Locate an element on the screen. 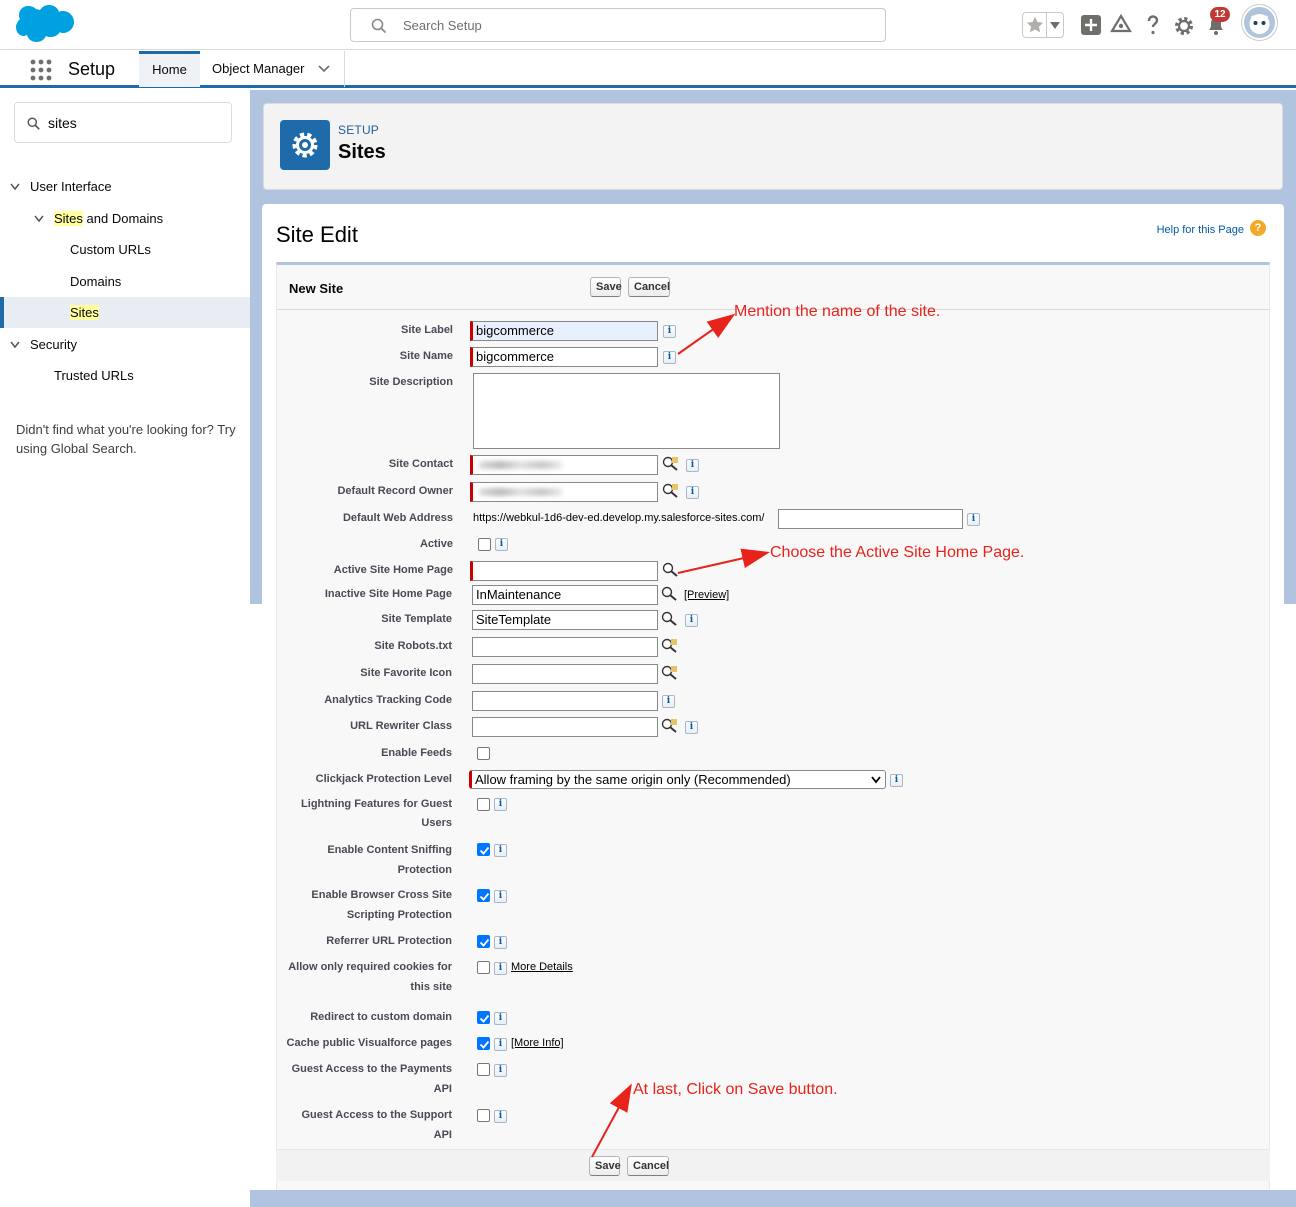 This screenshot has height=1207, width=1296. user-avatar is located at coordinates (1259, 22).